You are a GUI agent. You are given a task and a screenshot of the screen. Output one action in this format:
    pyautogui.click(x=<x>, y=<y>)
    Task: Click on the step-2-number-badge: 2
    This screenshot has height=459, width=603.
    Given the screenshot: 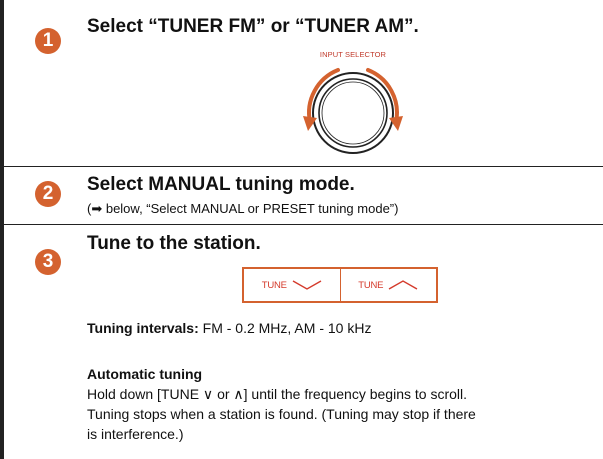 What is the action you would take?
    pyautogui.click(x=48, y=194)
    